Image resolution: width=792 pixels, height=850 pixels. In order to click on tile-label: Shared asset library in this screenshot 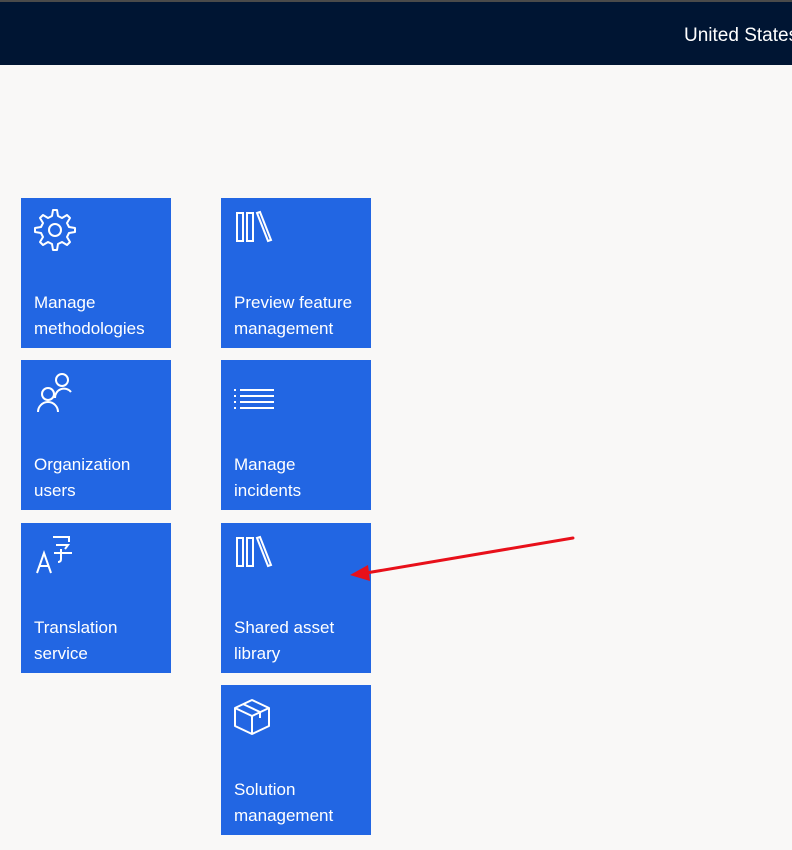, I will do `click(284, 640)`.